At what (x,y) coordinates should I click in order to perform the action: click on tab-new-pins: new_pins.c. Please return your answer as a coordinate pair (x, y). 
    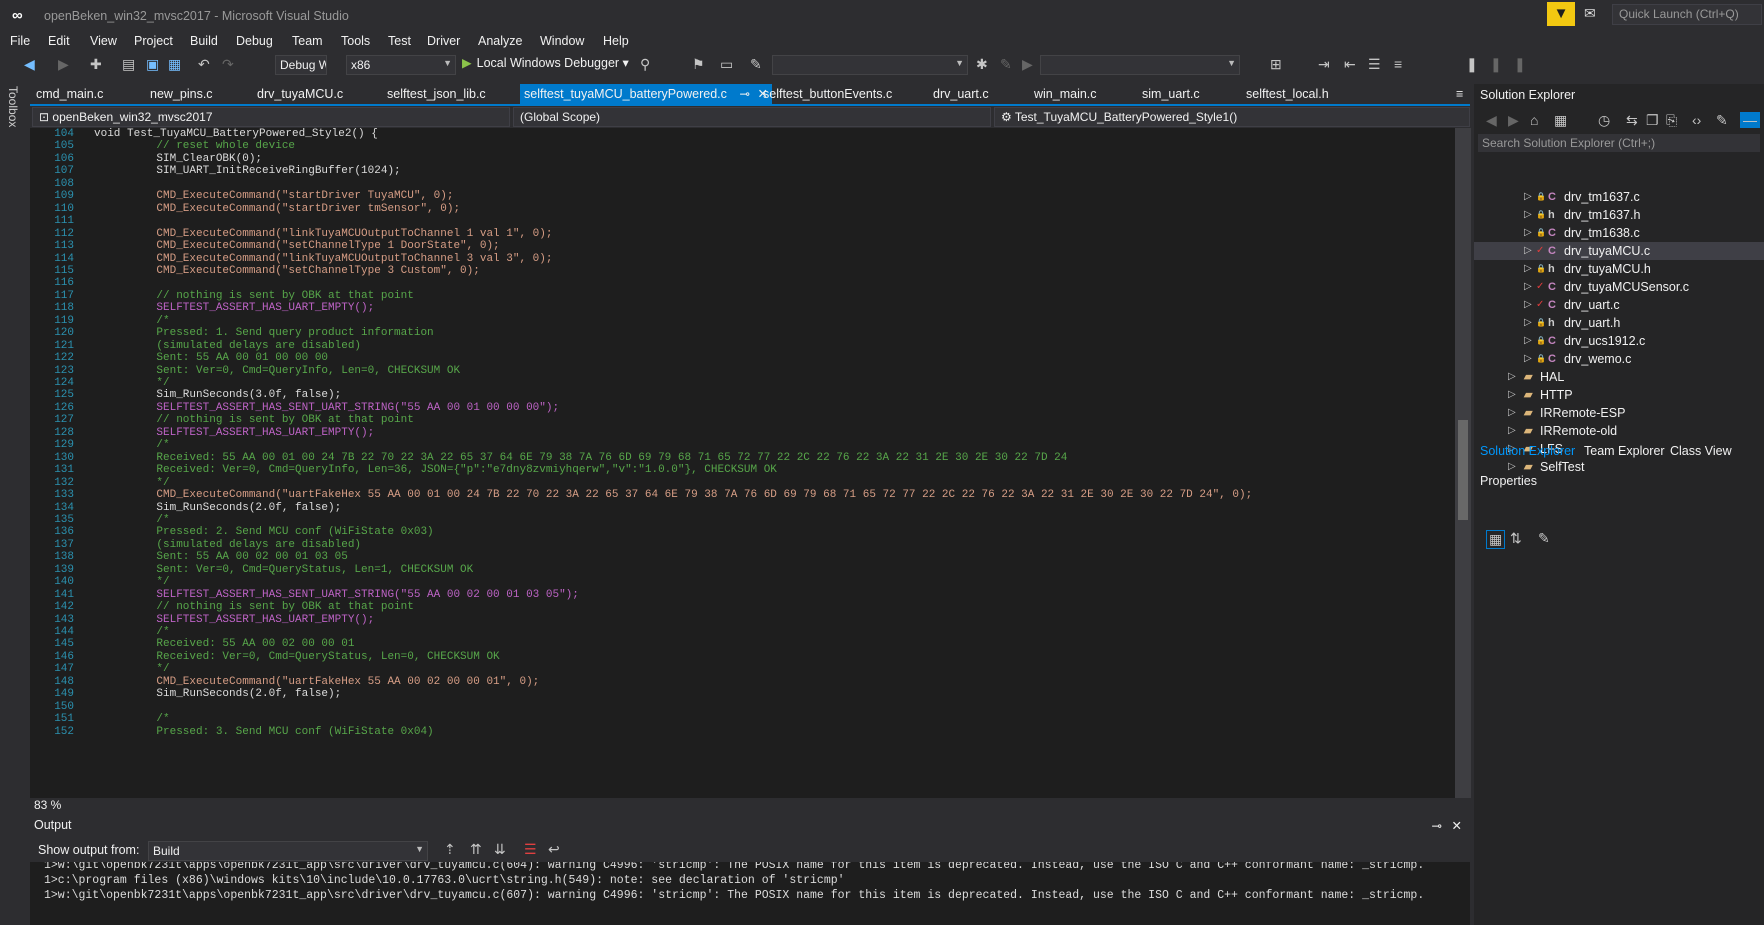
    Looking at the image, I should click on (181, 94).